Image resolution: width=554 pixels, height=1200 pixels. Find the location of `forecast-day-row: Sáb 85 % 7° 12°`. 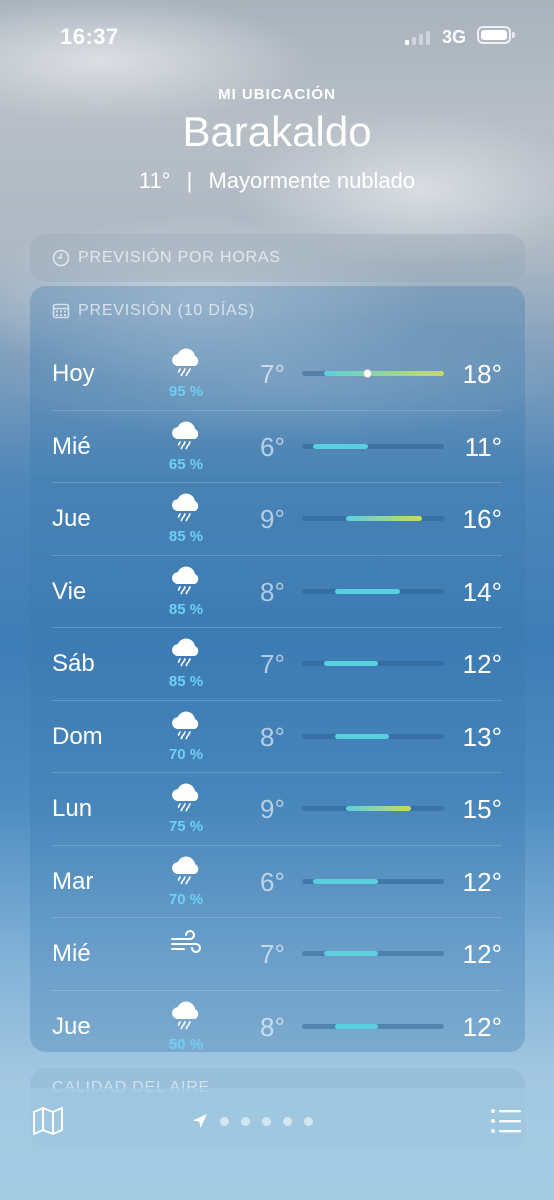

forecast-day-row: Sáb 85 % 7° 12° is located at coordinates (277, 663).